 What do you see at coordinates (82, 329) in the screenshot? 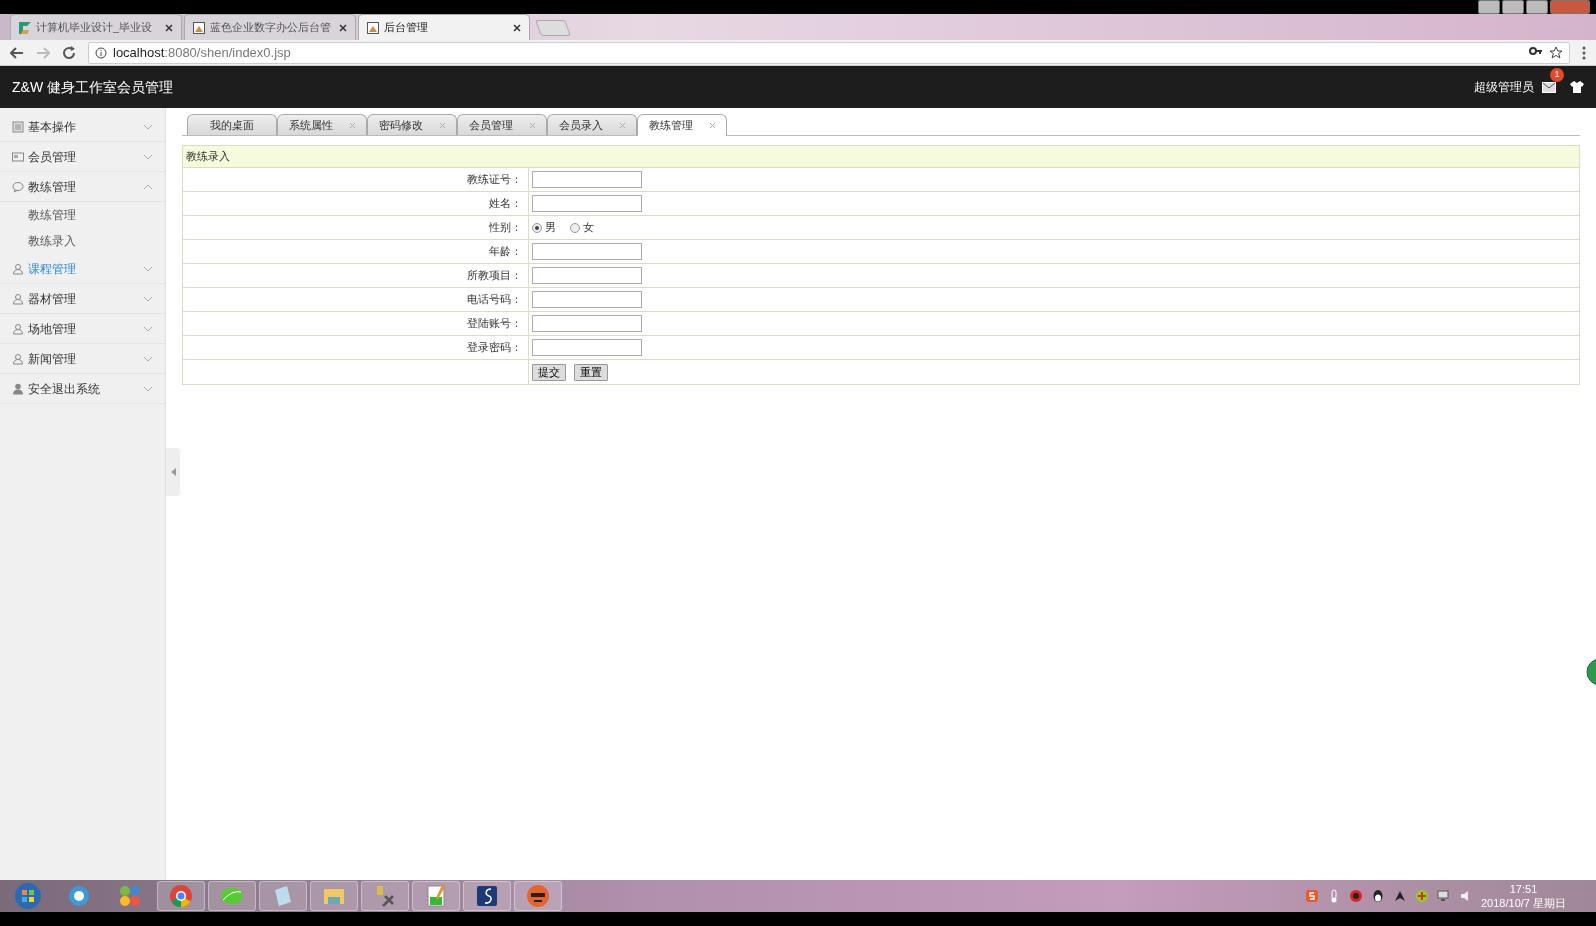
I see `sidebar-item: 场地管理` at bounding box center [82, 329].